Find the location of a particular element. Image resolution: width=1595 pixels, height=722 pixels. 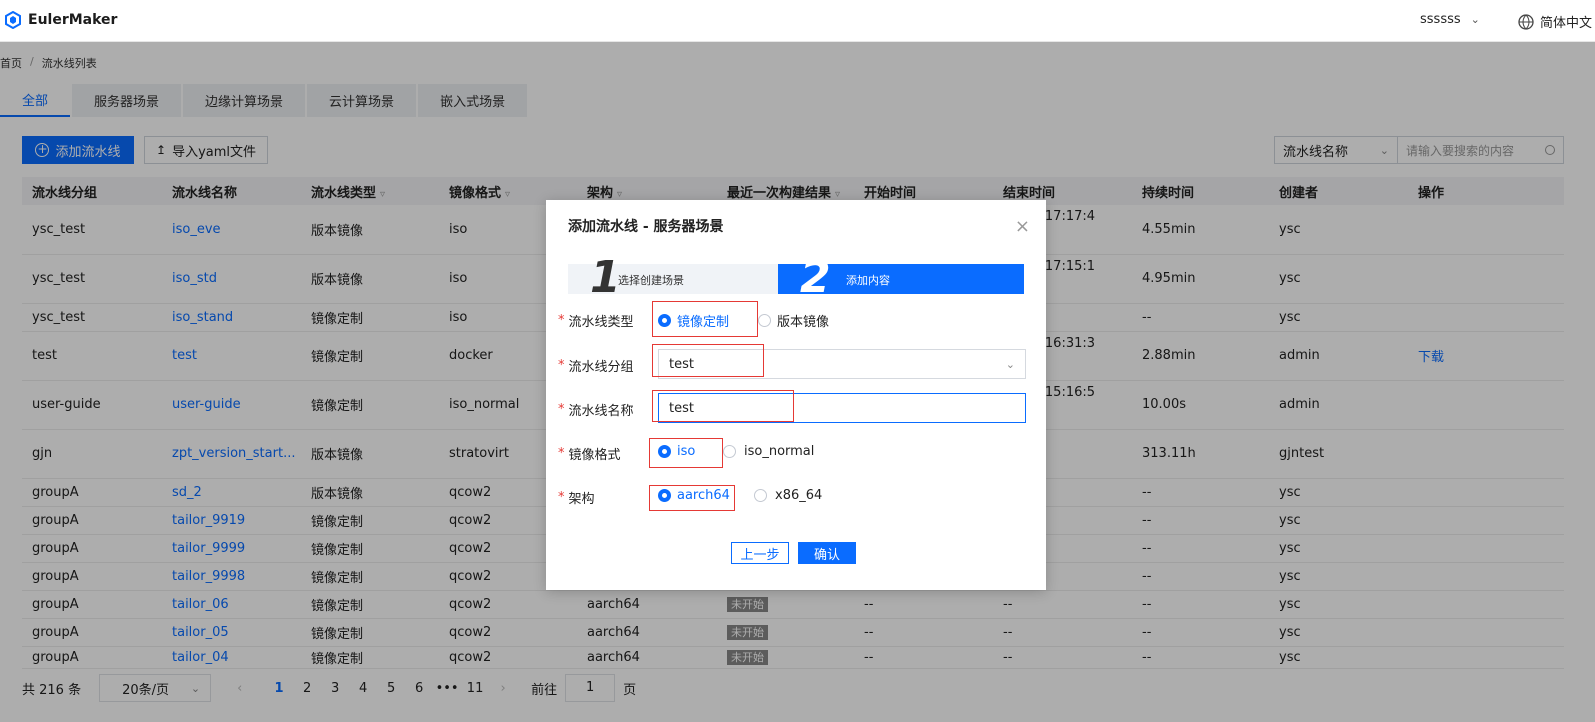

username: ssssss is located at coordinates (1440, 19).